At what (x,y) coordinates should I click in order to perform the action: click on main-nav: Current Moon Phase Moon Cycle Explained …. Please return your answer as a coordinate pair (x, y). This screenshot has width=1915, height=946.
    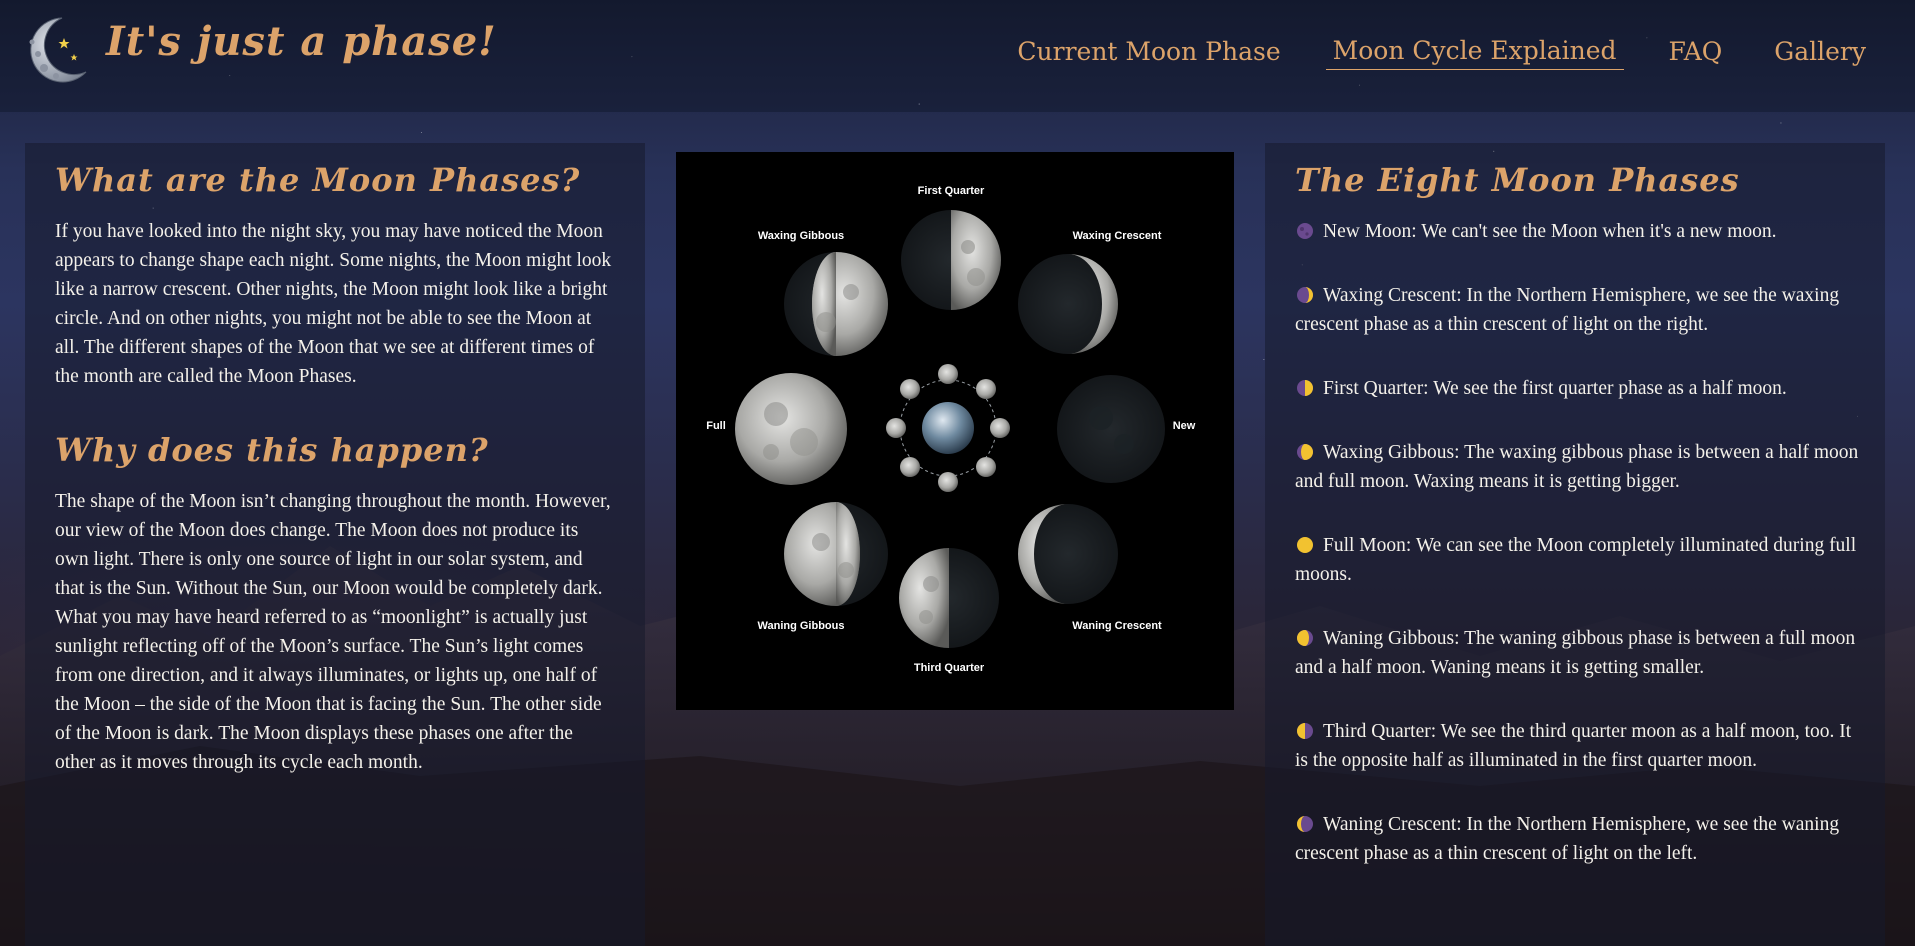
    Looking at the image, I should click on (1441, 53).